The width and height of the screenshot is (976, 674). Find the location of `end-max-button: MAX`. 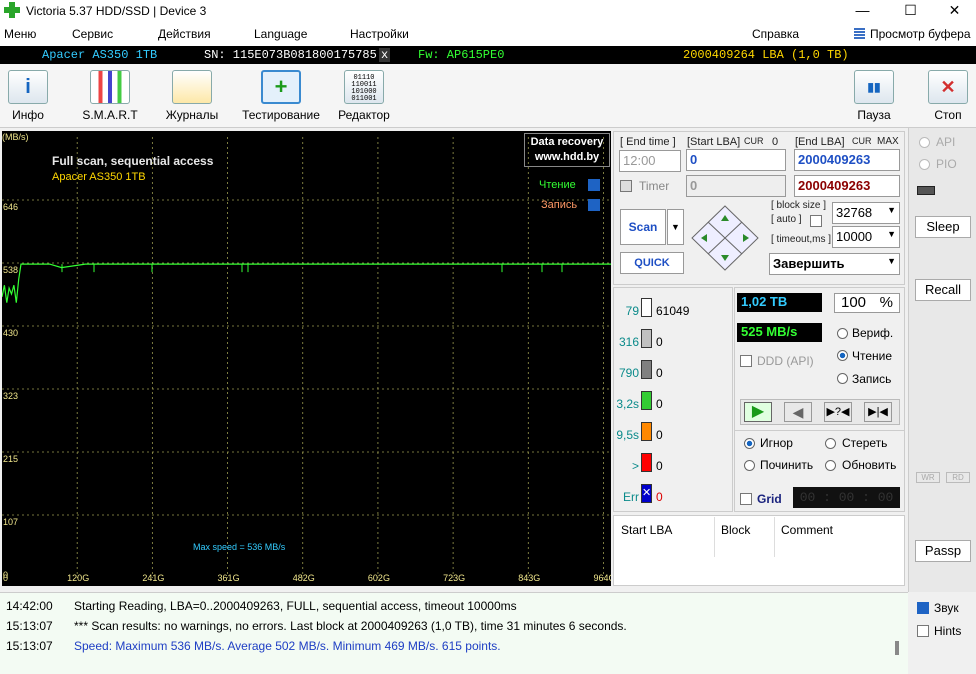

end-max-button: MAX is located at coordinates (888, 141).